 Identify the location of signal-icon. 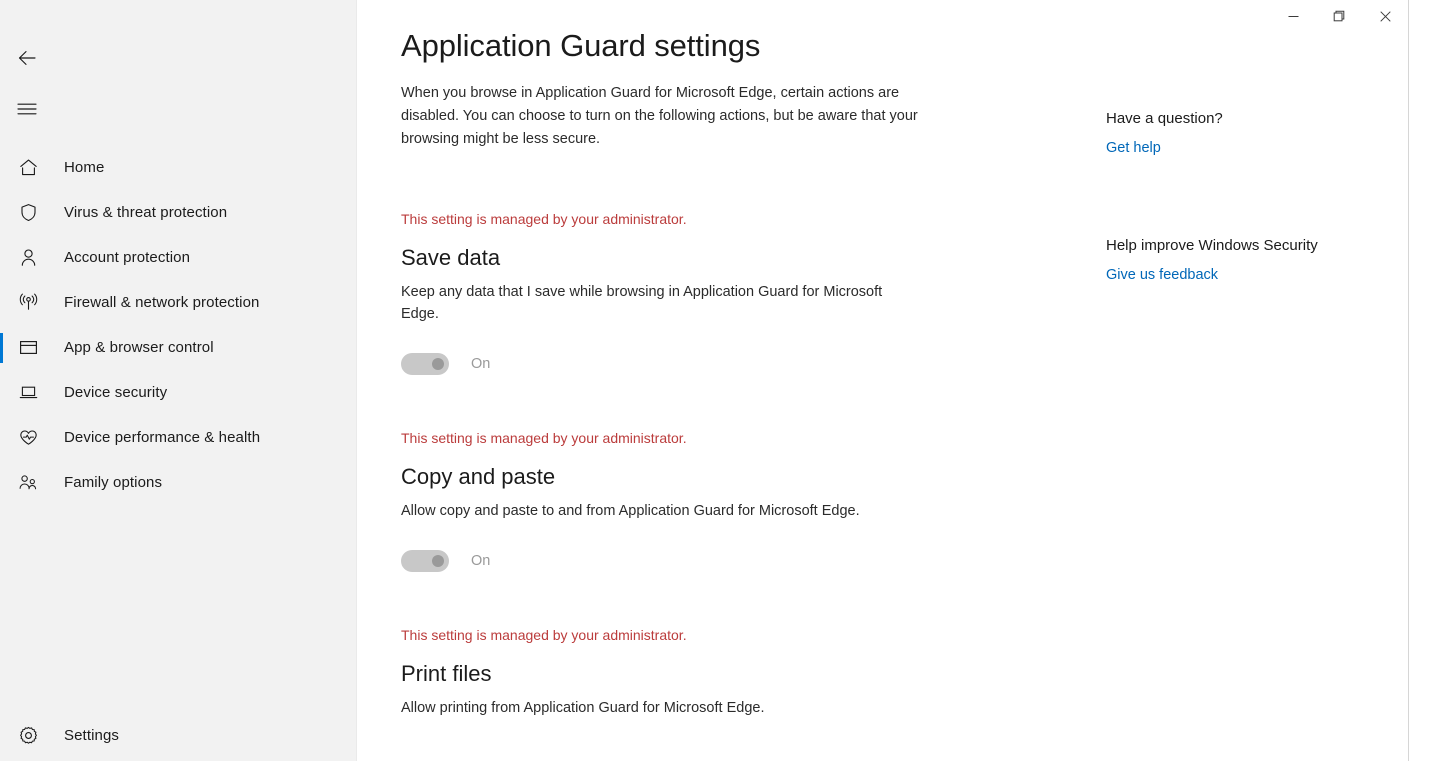
(28, 303).